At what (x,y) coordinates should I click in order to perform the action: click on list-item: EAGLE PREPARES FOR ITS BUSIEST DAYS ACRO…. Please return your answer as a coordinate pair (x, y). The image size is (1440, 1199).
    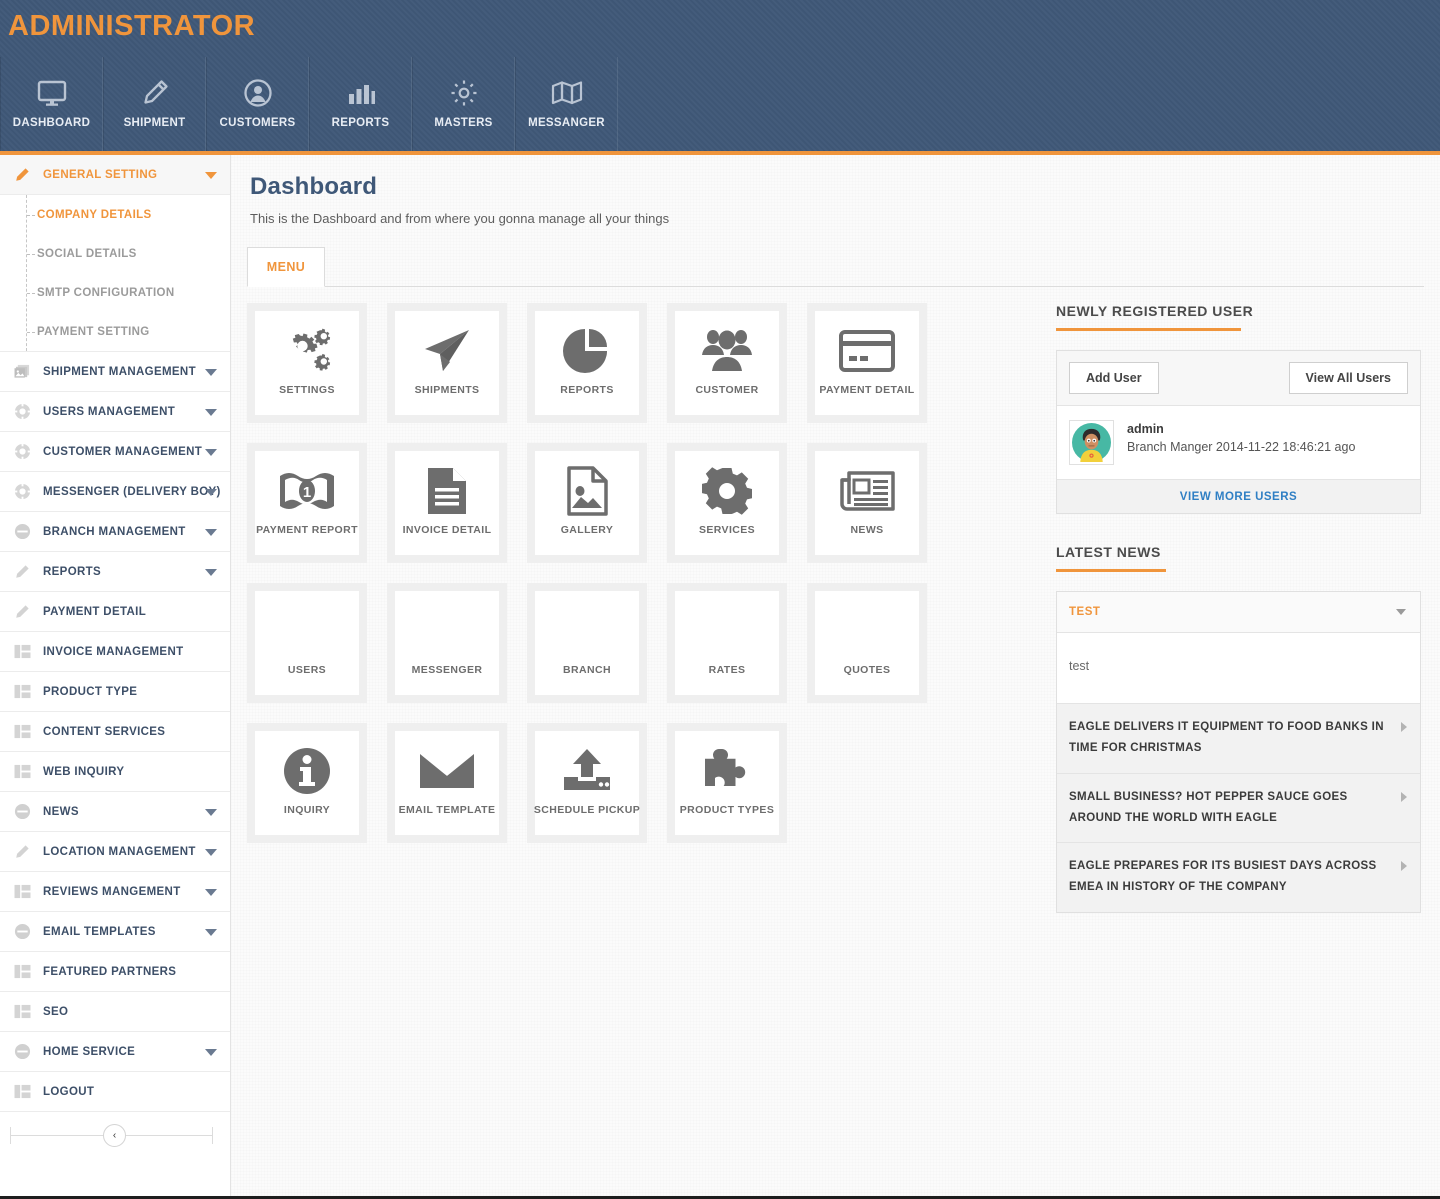
    Looking at the image, I should click on (1238, 877).